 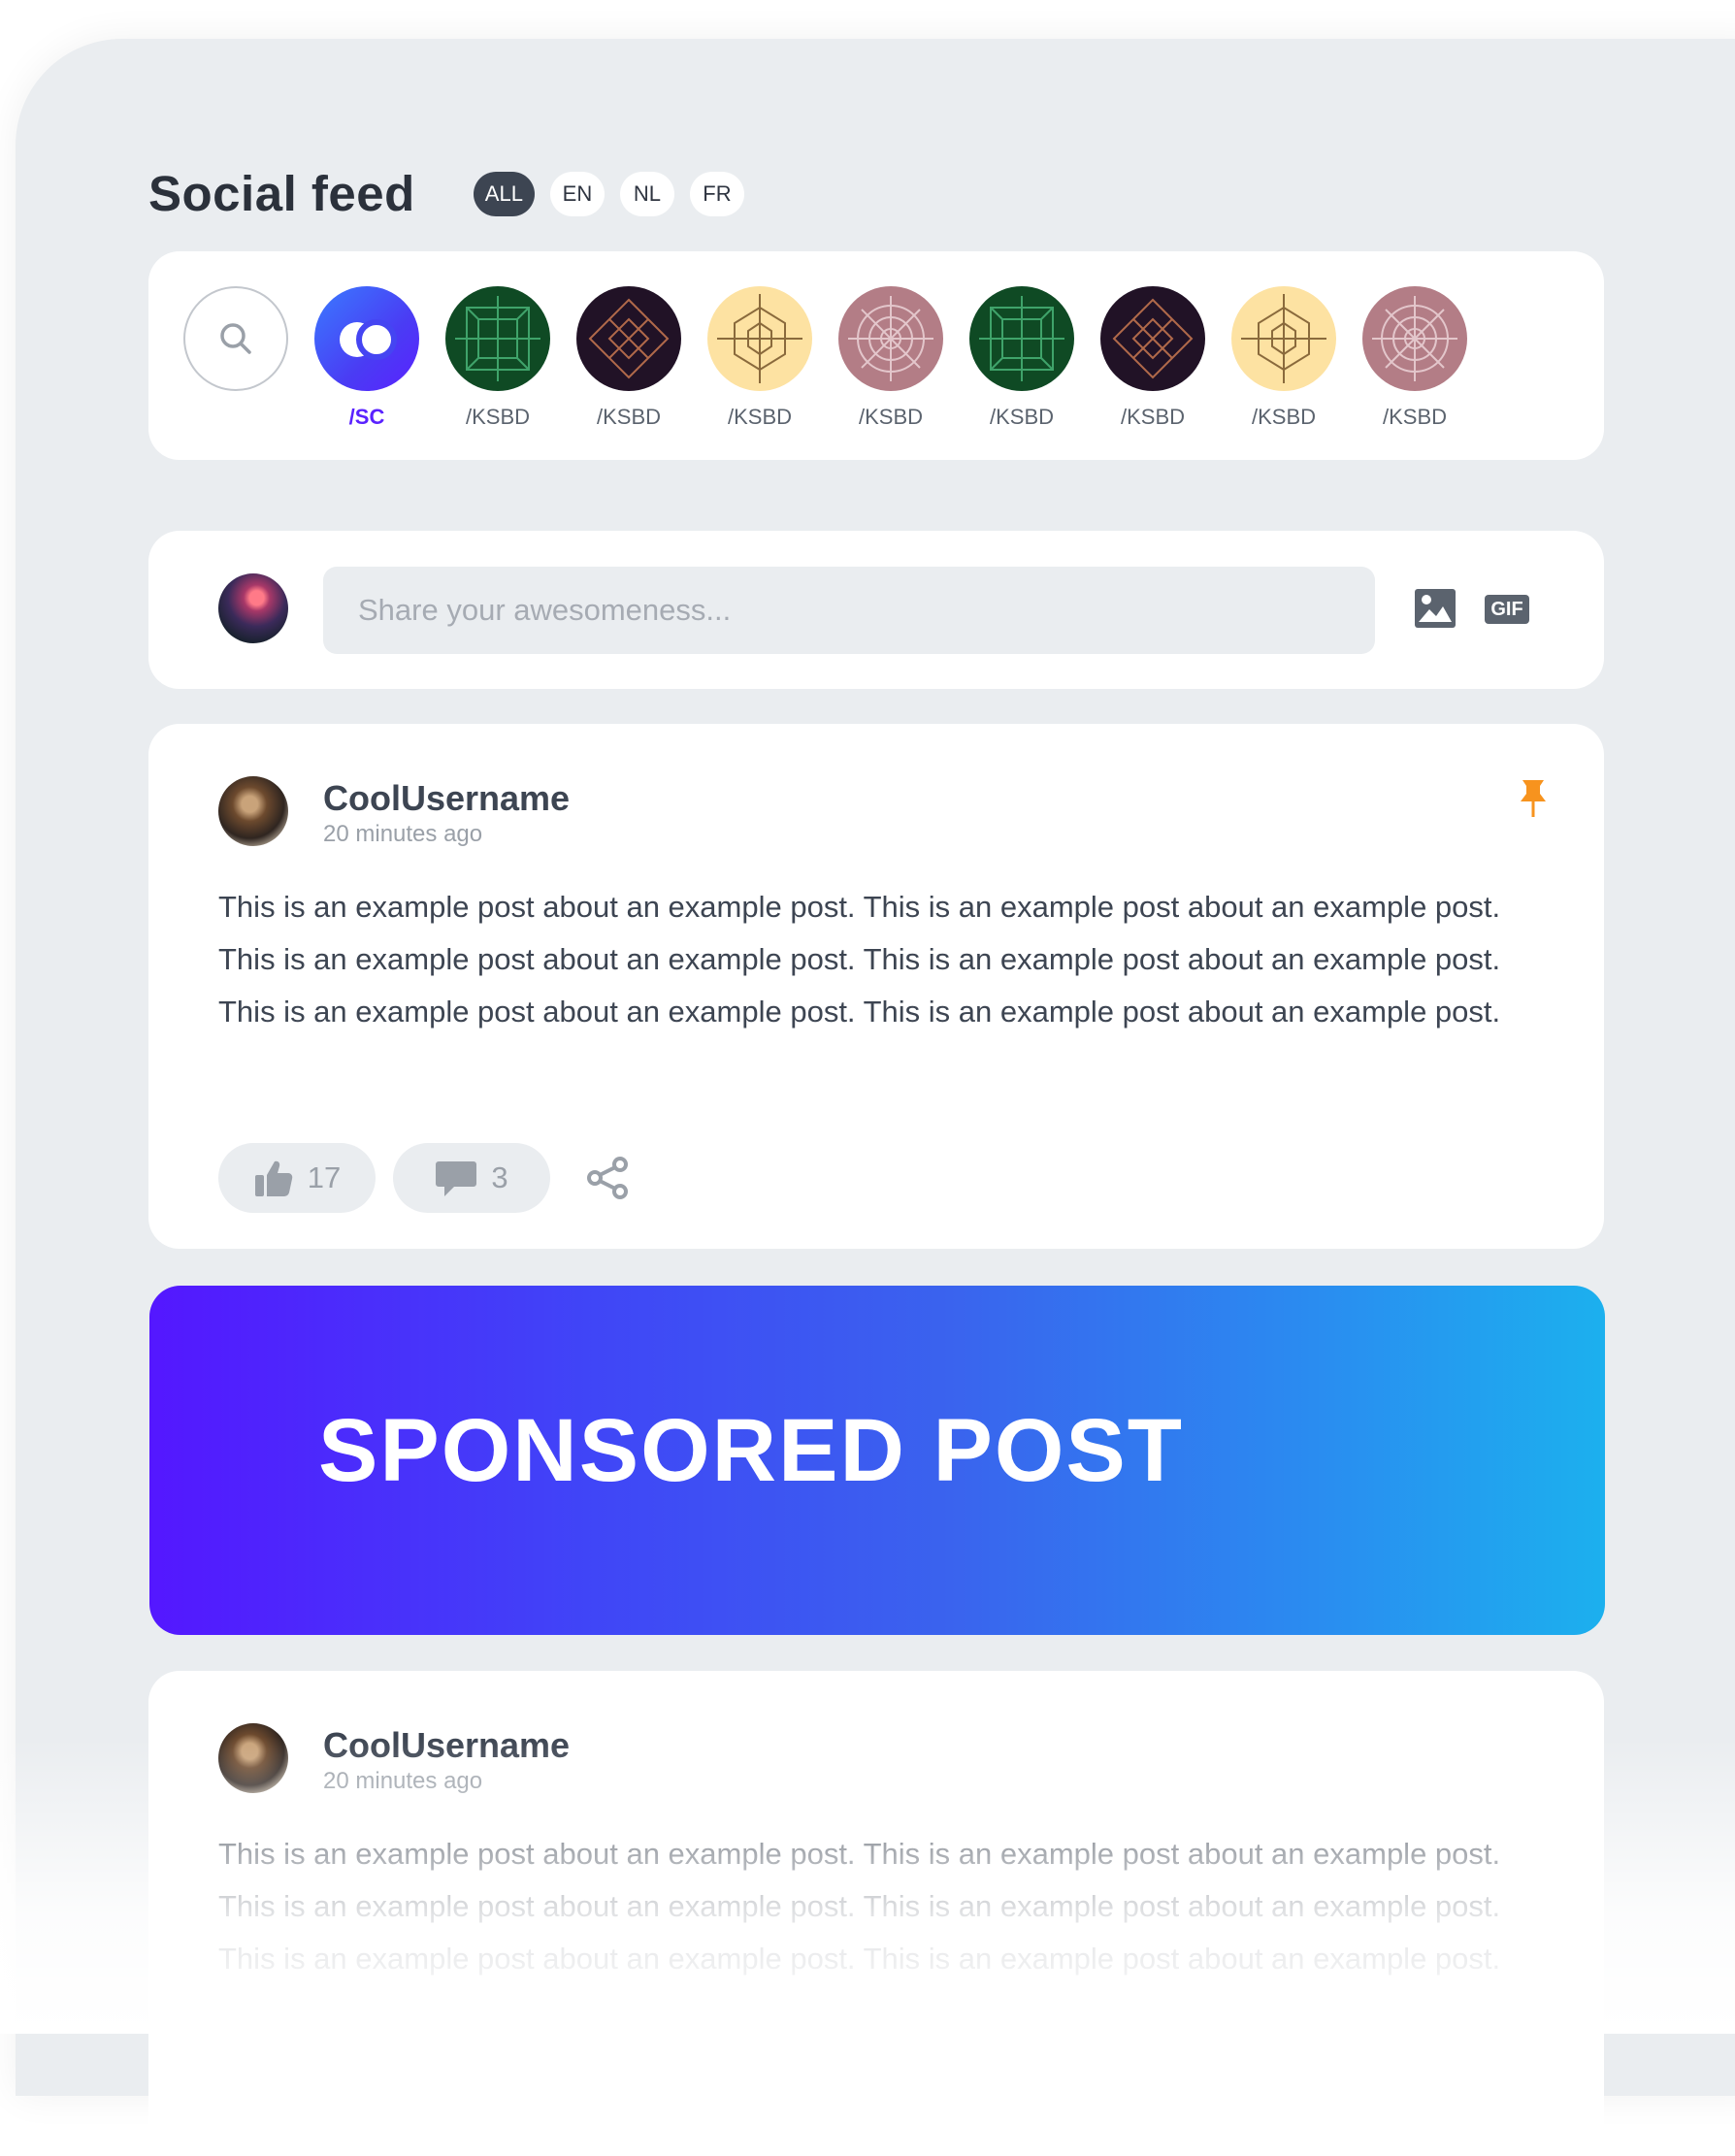 What do you see at coordinates (273, 1178) in the screenshot?
I see `thumbs-up-icon` at bounding box center [273, 1178].